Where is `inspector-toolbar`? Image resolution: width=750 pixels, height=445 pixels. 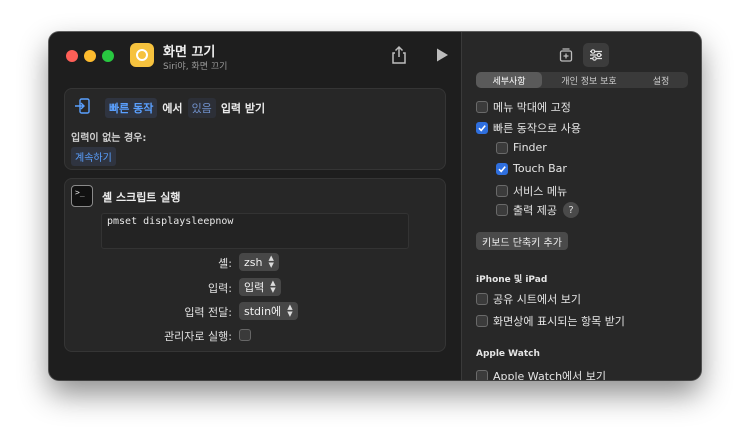
inspector-toolbar is located at coordinates (581, 54).